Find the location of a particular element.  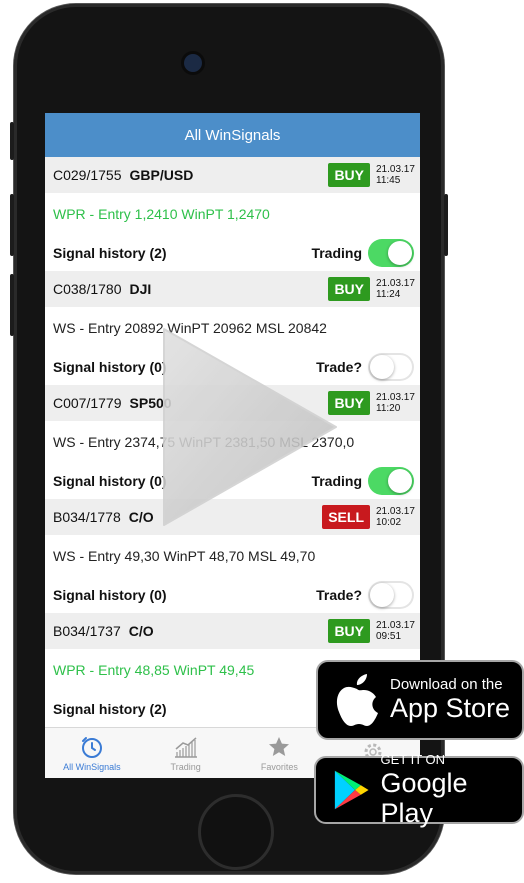

signal-datetime: 21.03.17 10:02 is located at coordinates (398, 517).